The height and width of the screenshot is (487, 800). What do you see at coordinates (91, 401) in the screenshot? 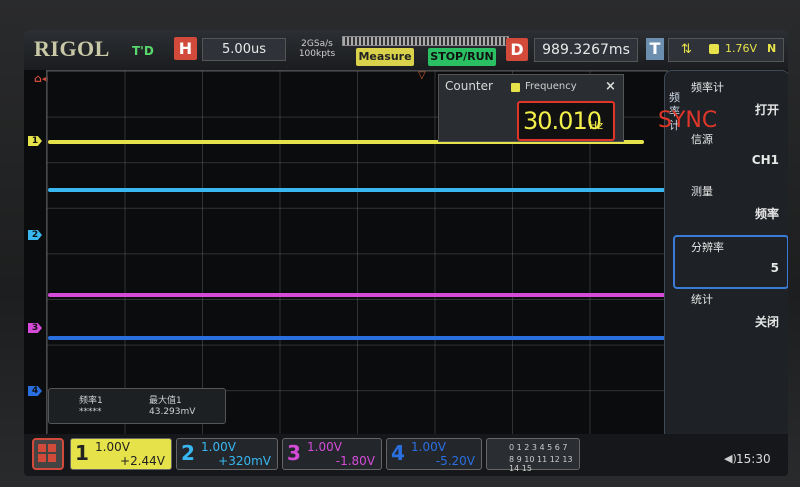
I see `stat-header-frequency: 频率1` at bounding box center [91, 401].